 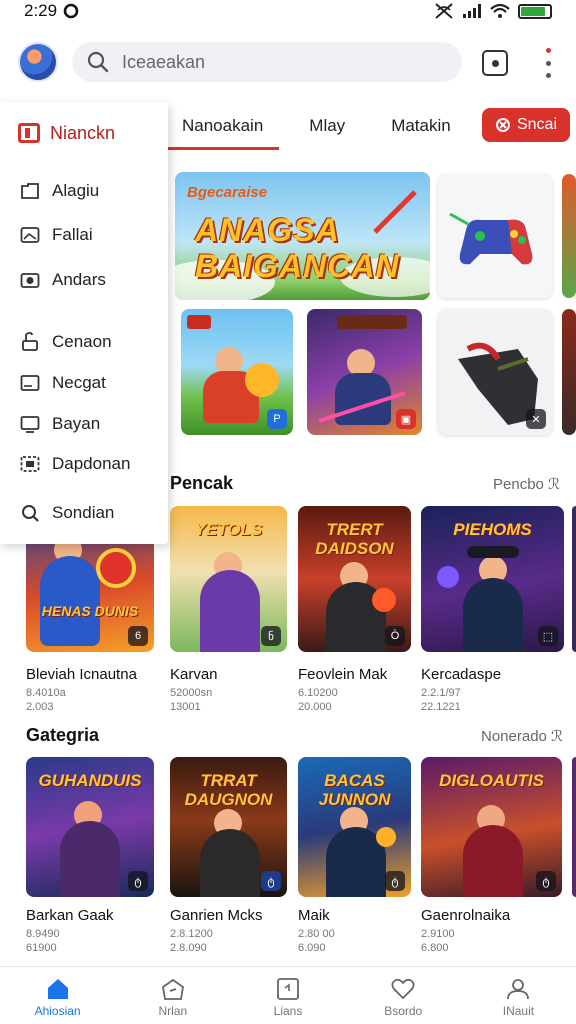 I want to click on cta-label: Sncai, so click(x=537, y=124).